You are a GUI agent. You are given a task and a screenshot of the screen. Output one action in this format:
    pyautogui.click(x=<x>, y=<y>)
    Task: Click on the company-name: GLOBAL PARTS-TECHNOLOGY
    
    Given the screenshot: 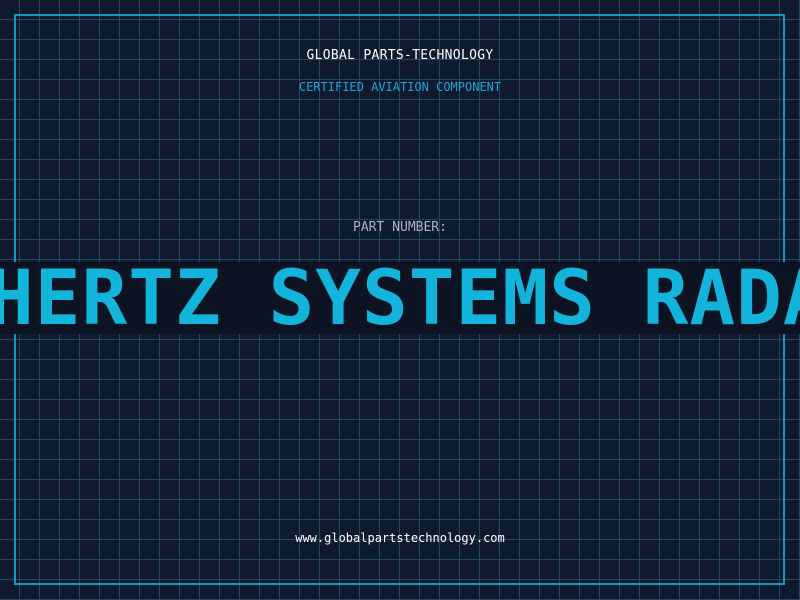 What is the action you would take?
    pyautogui.click(x=400, y=55)
    